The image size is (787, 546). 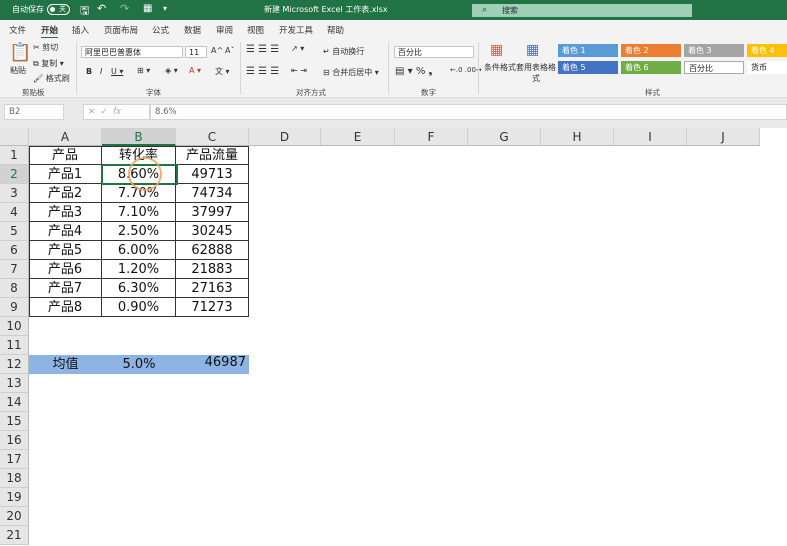 What do you see at coordinates (139, 231) in the screenshot?
I see `table-cell: 2.50%` at bounding box center [139, 231].